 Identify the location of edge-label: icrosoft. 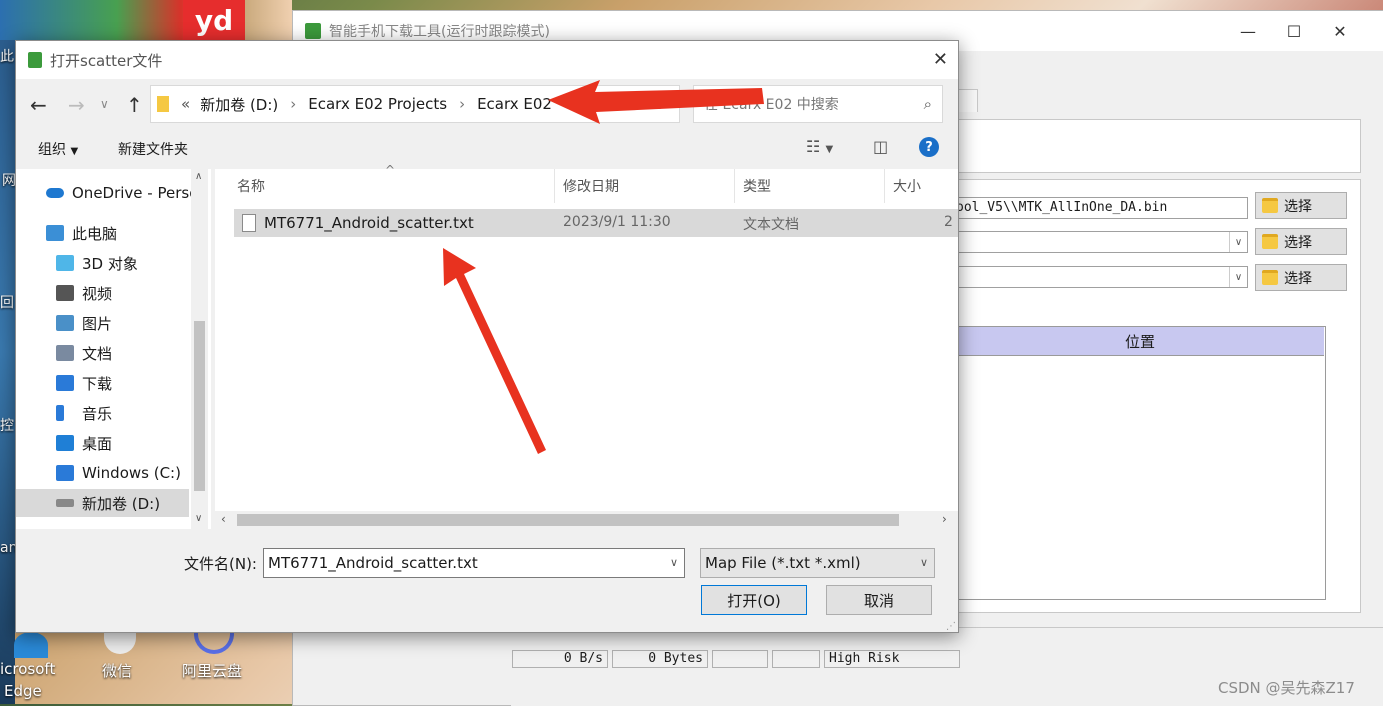
(28, 669).